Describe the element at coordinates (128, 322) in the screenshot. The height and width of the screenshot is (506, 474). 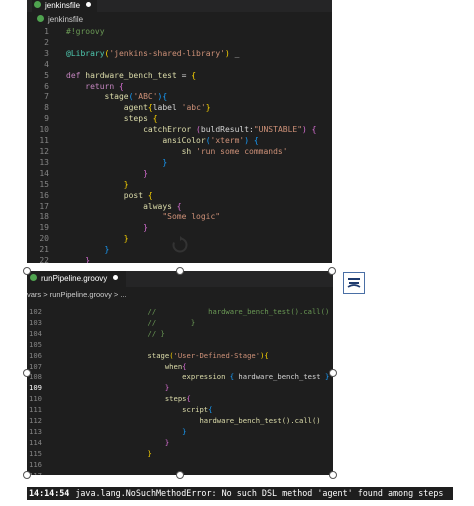
I see `code-token: // }` at that location.